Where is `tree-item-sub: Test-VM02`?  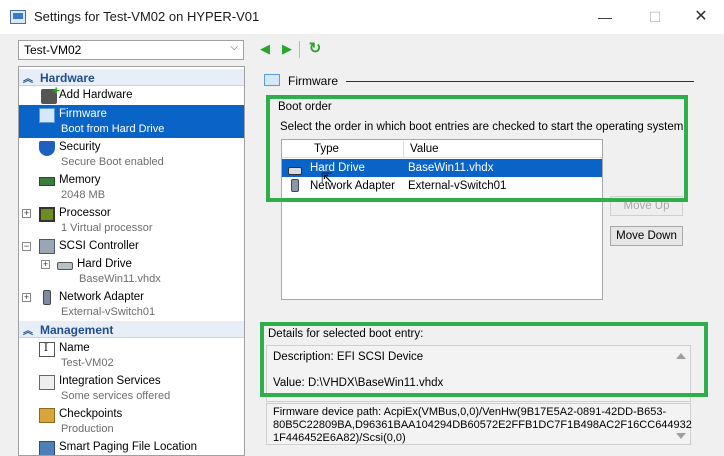
tree-item-sub: Test-VM02 is located at coordinates (87, 363).